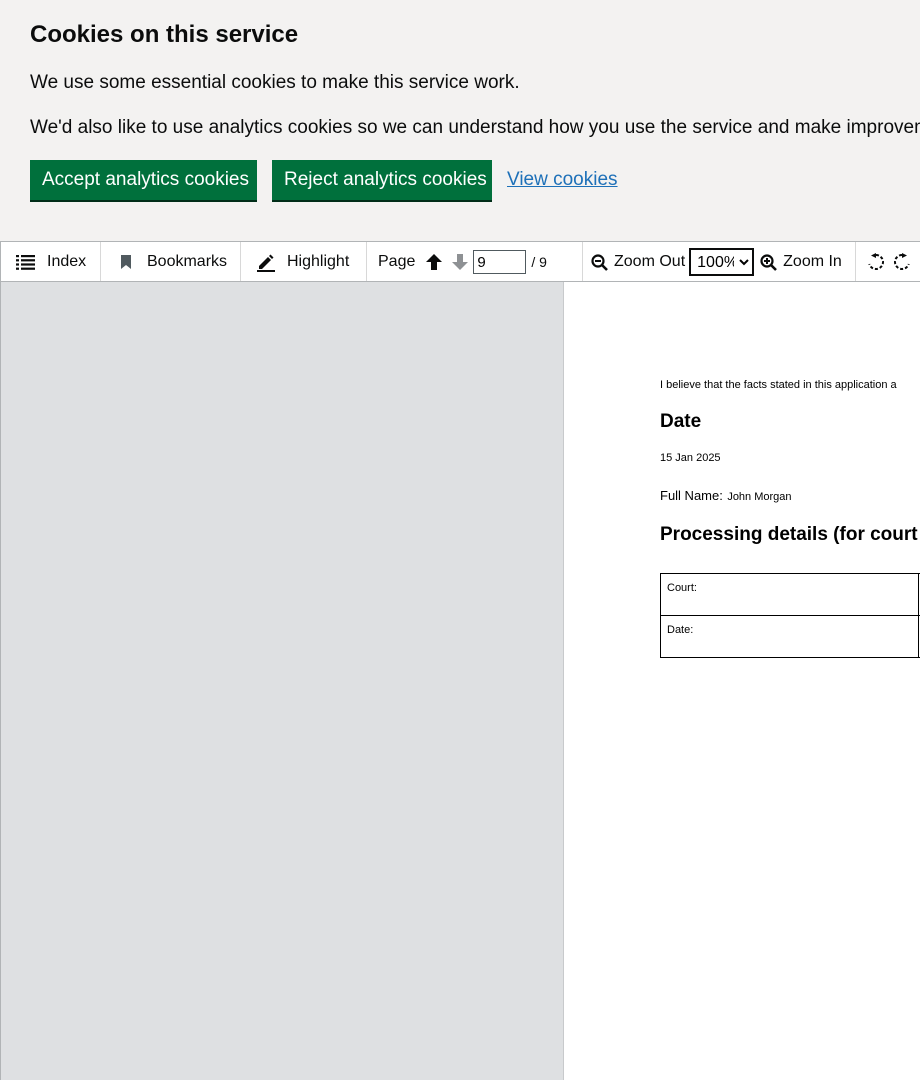 The height and width of the screenshot is (1080, 920). I want to click on bookmarks-toggle-button: Bookmarks, so click(171, 261).